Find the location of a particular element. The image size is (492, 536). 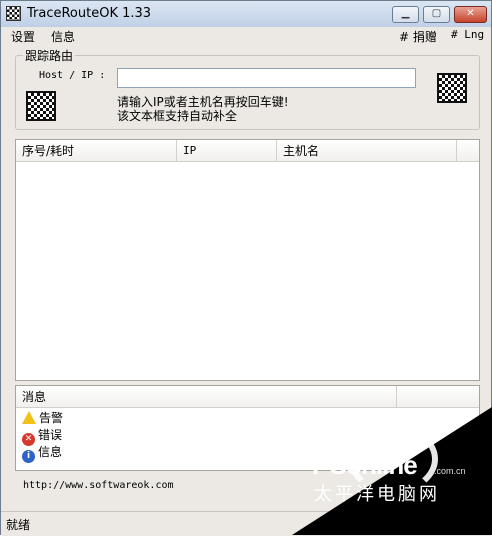

menu-settings: 设置 is located at coordinates (23, 36).